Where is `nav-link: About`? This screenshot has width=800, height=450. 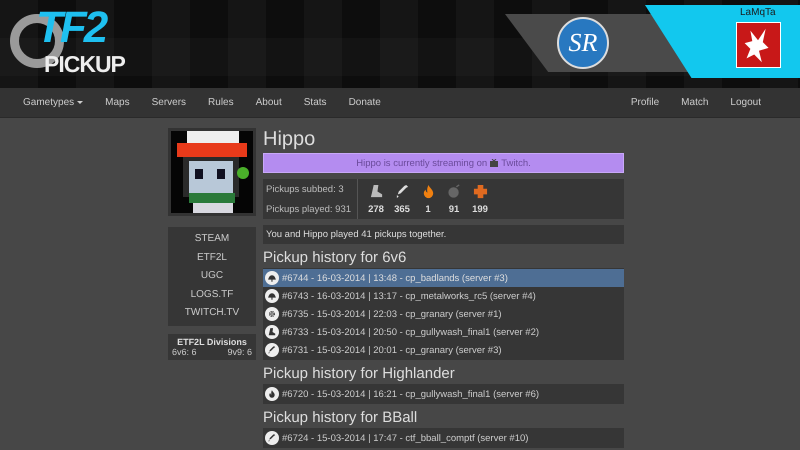
nav-link: About is located at coordinates (268, 102).